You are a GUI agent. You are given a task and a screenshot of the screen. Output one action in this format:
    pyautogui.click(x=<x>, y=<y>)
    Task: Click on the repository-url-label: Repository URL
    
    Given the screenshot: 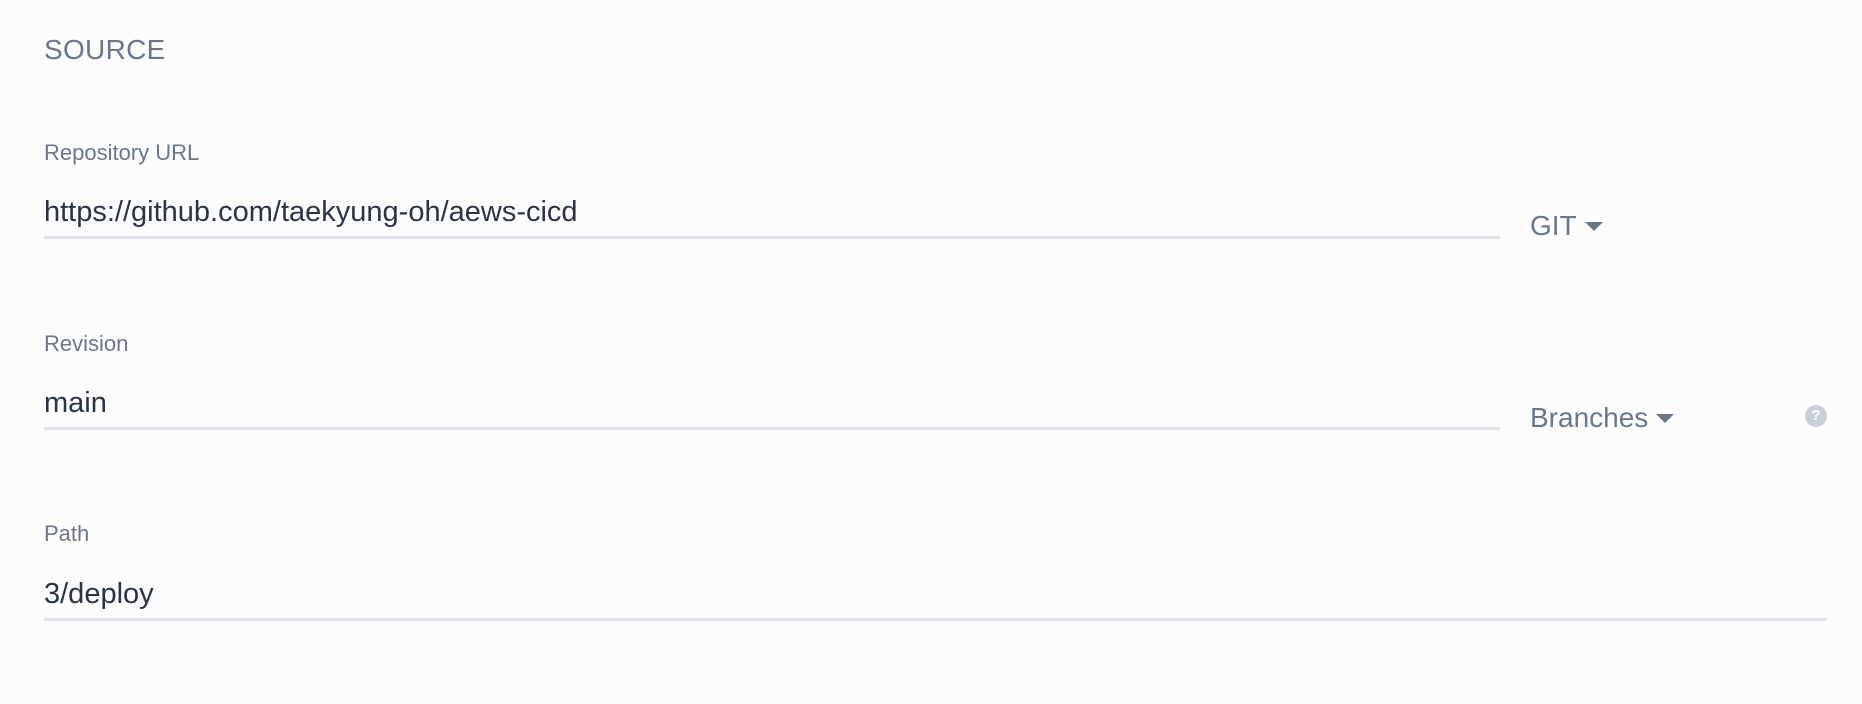 What is the action you would take?
    pyautogui.click(x=122, y=152)
    